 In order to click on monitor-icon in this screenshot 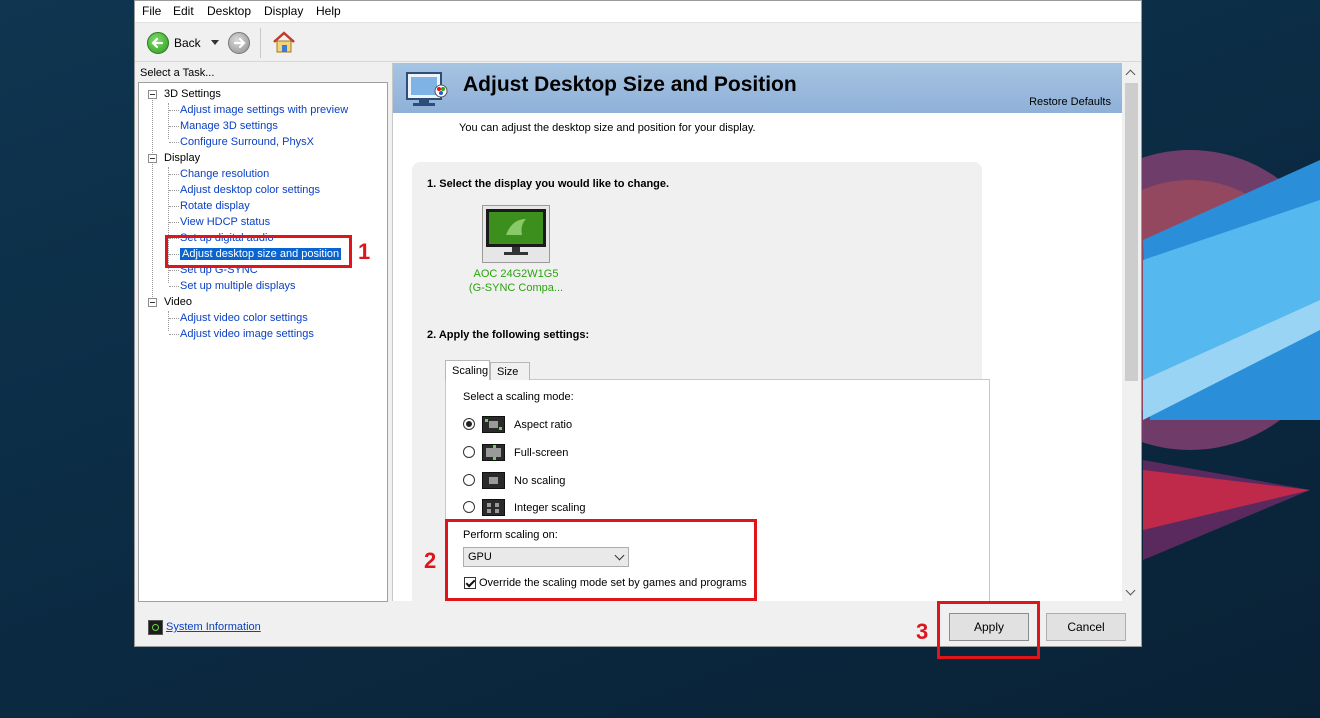, I will do `click(516, 234)`.